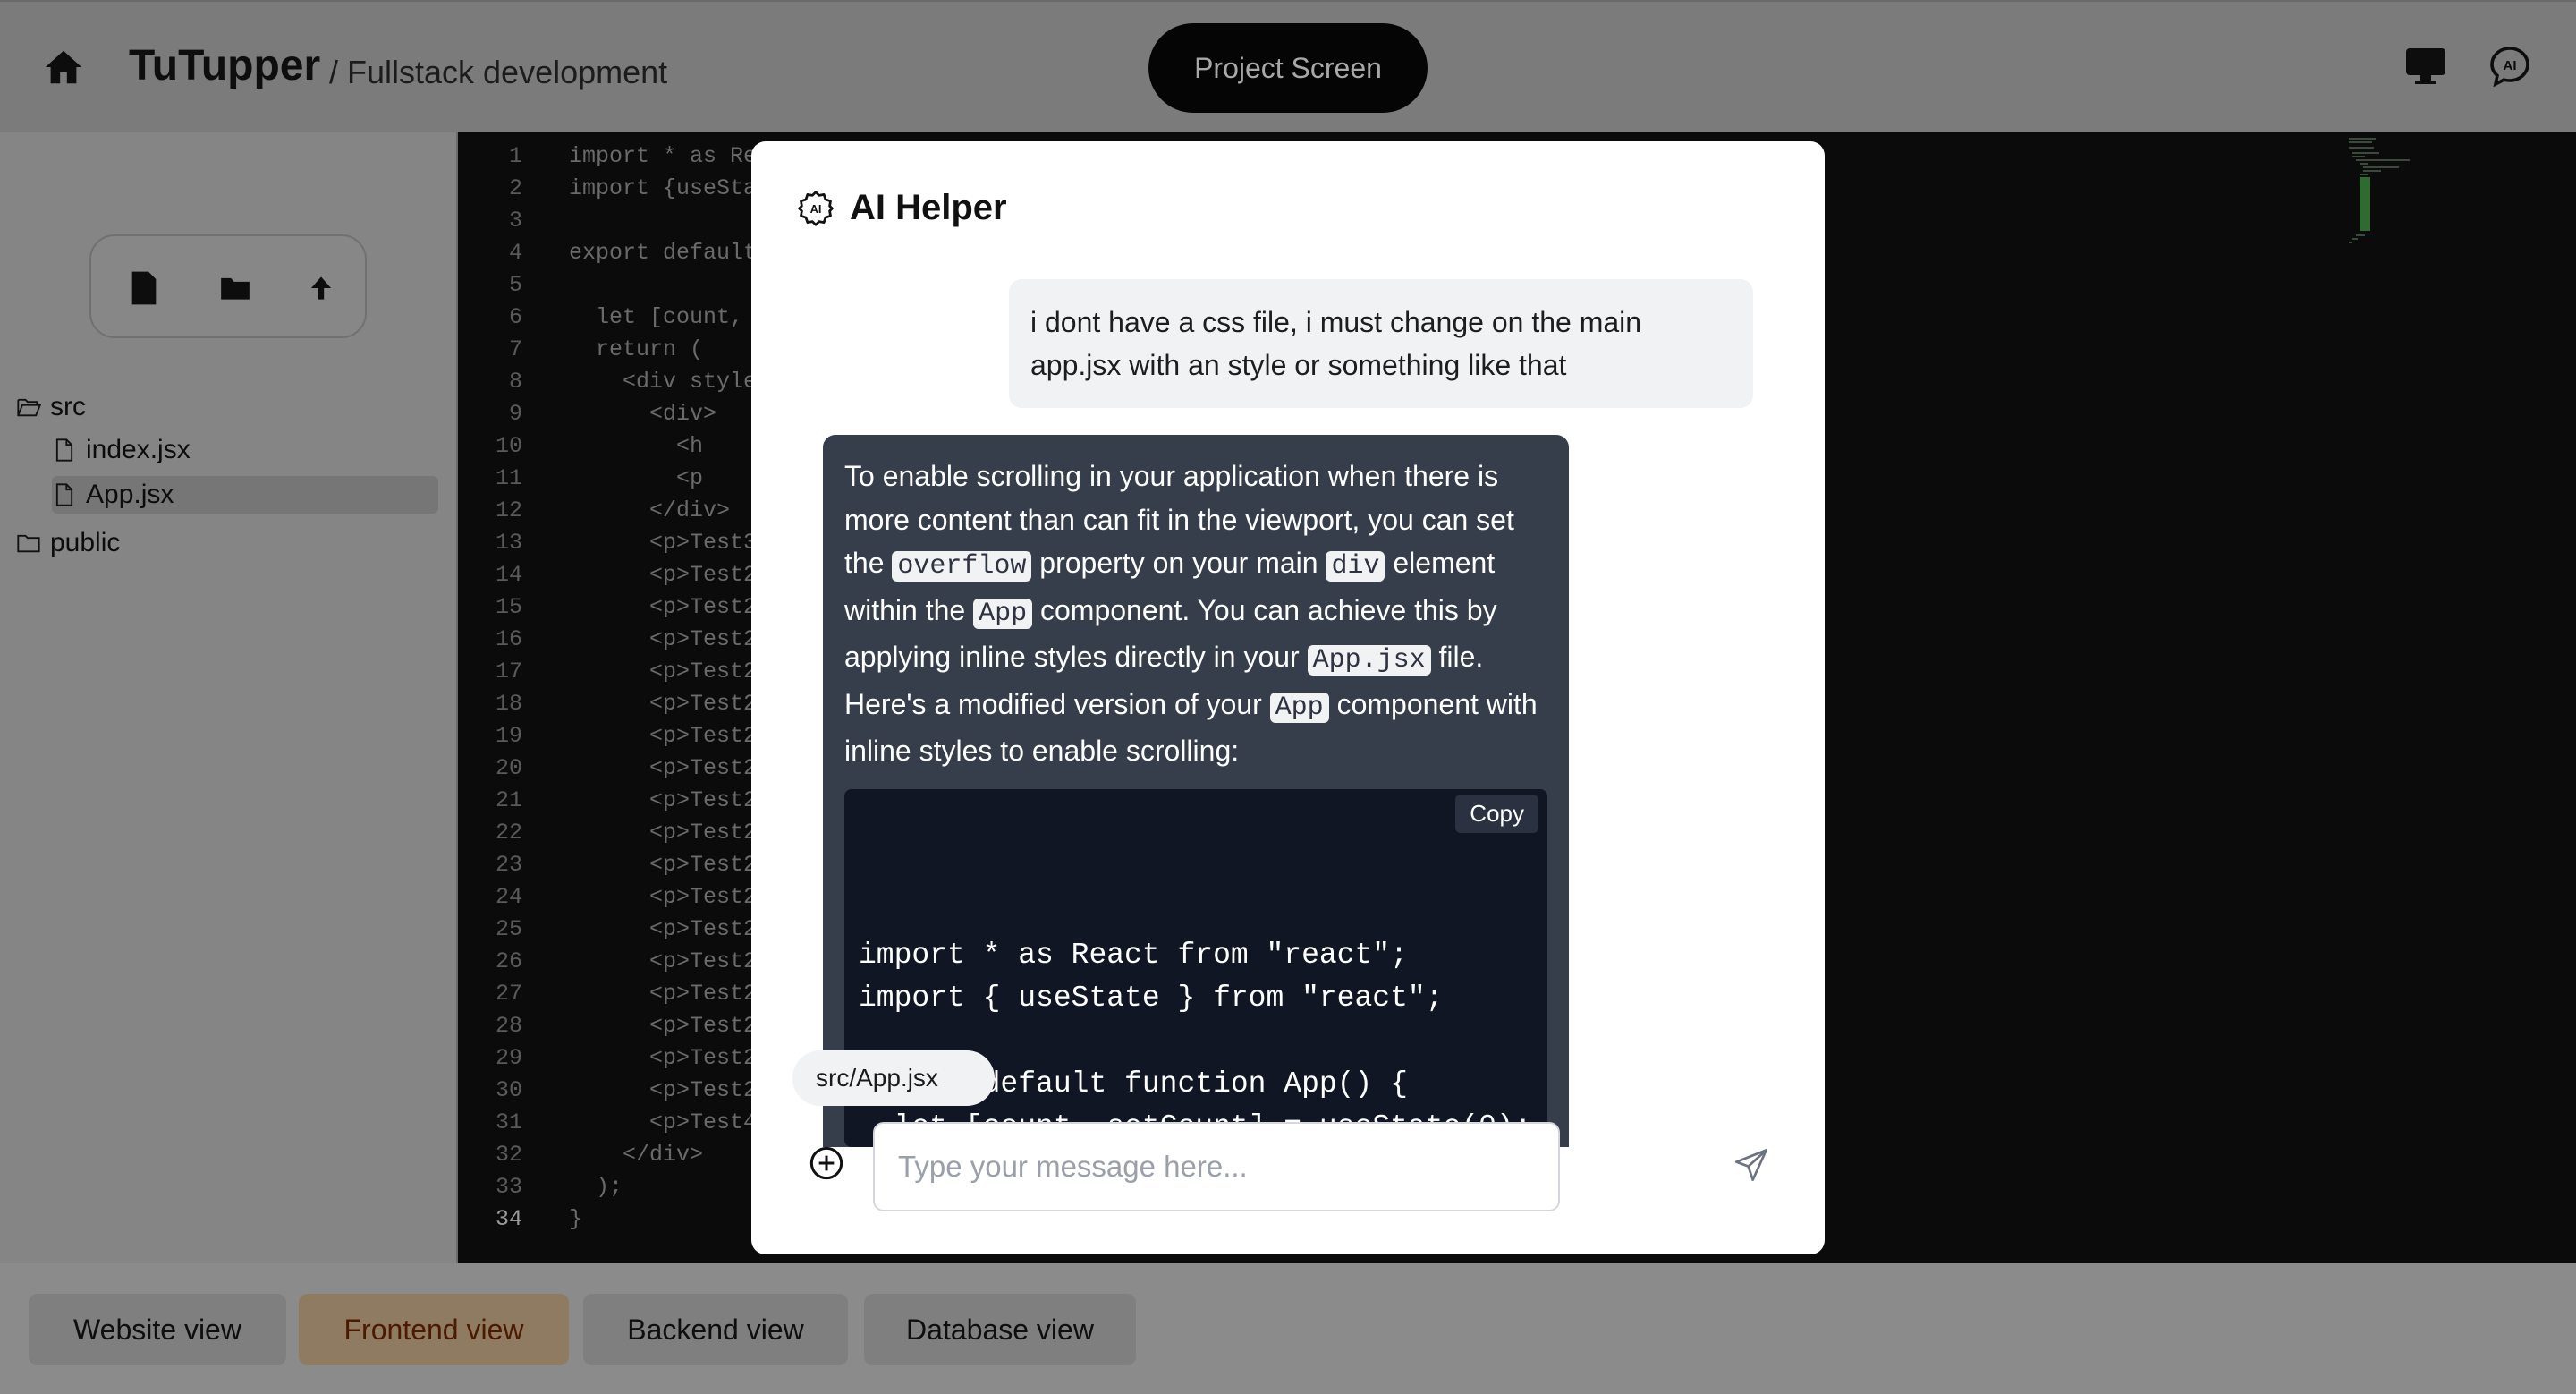  I want to click on tree-folder-src: src, so click(51, 407).